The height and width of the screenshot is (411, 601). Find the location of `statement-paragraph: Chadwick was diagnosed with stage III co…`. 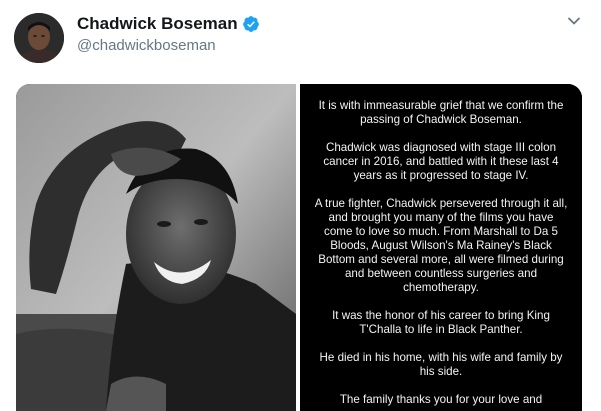

statement-paragraph: Chadwick was diagnosed with stage III co… is located at coordinates (441, 161).